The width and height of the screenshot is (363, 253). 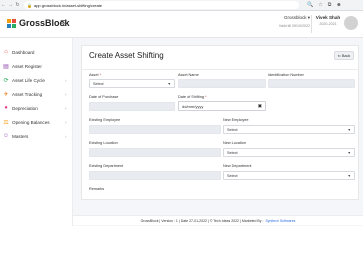 I want to click on existing-department-label: Existing Department, so click(x=106, y=166).